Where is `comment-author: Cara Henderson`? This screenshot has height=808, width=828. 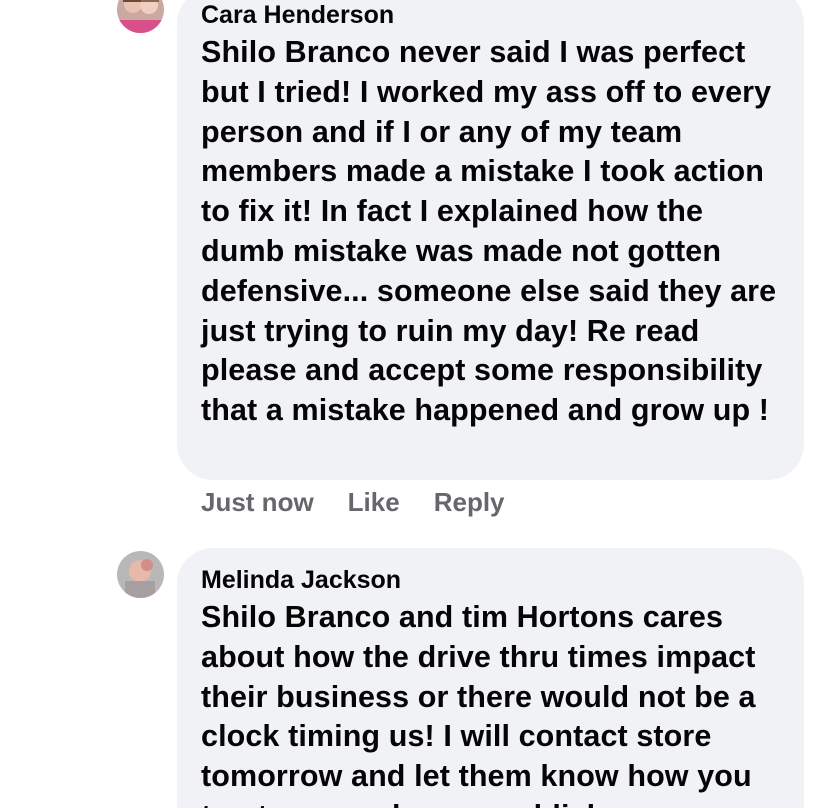 comment-author: Cara Henderson is located at coordinates (493, 15).